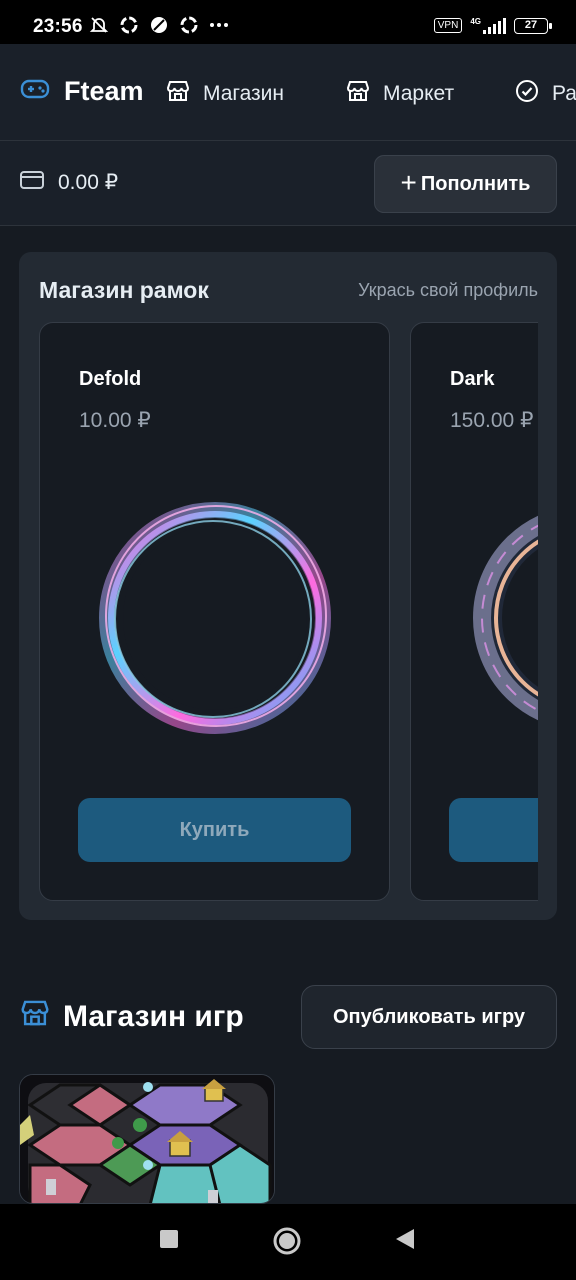  What do you see at coordinates (533, 25) in the screenshot?
I see `battery-icon: 27` at bounding box center [533, 25].